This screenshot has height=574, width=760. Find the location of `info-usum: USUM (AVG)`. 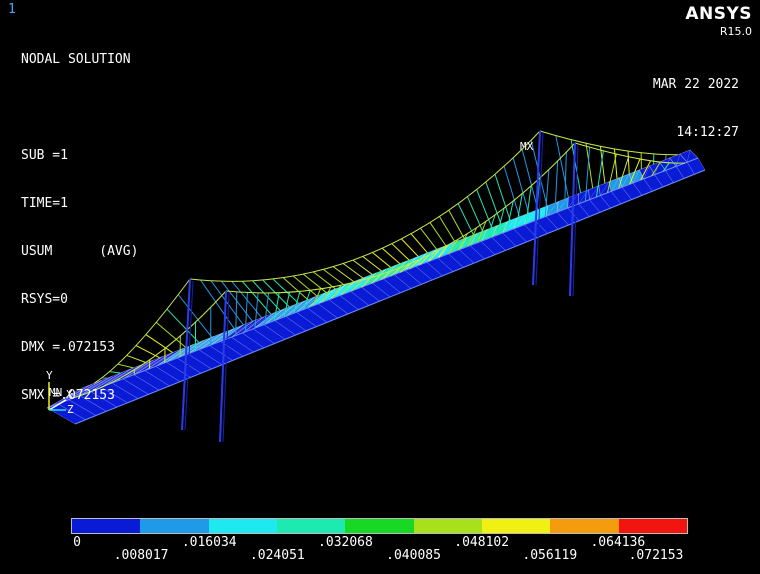

info-usum: USUM (AVG) is located at coordinates (80, 251).